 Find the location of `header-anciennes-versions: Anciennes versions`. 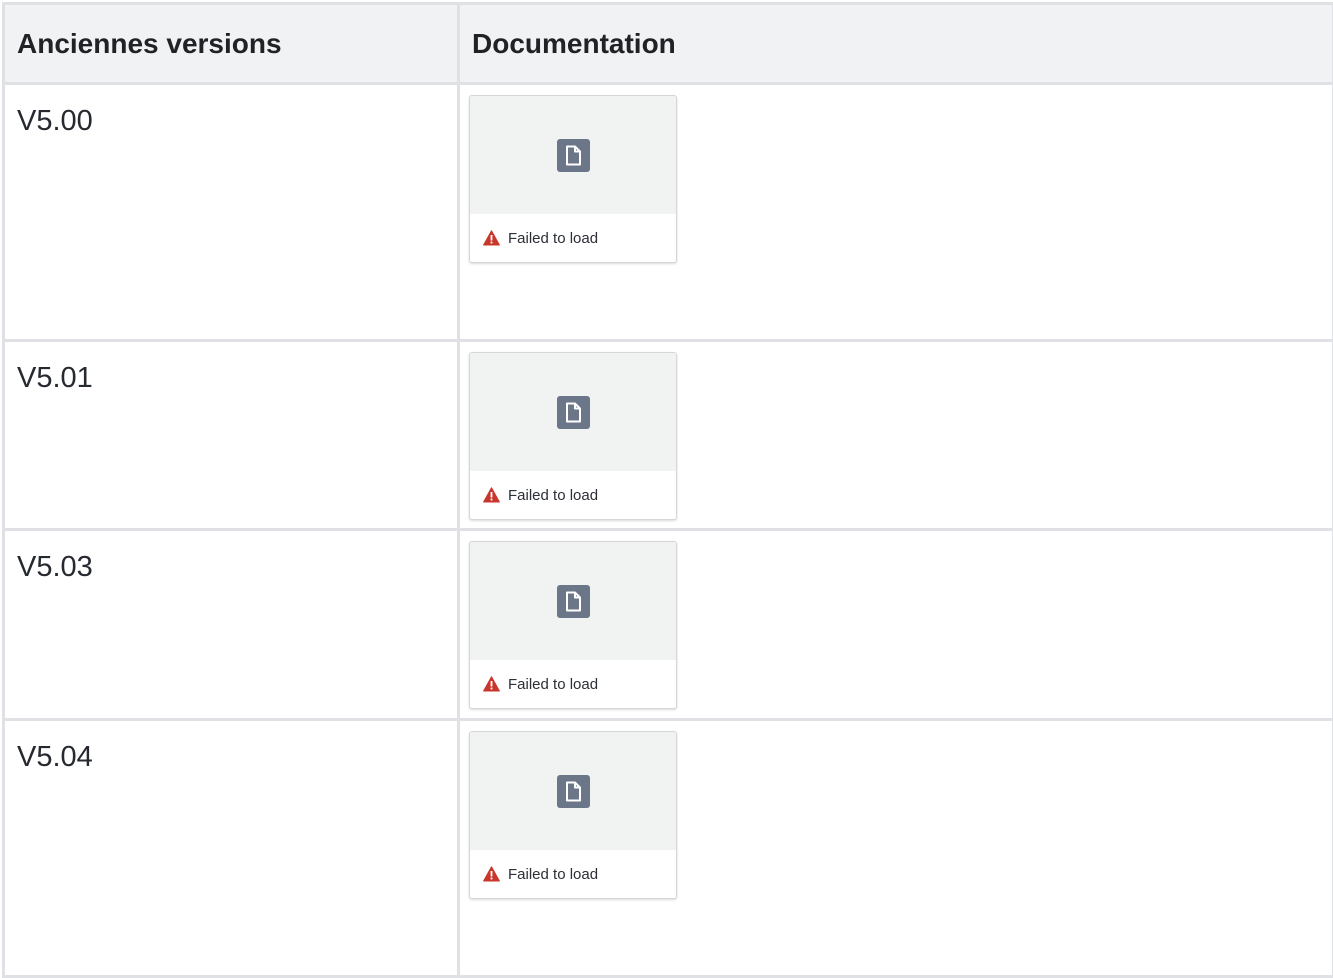

header-anciennes-versions: Anciennes versions is located at coordinates (231, 44).